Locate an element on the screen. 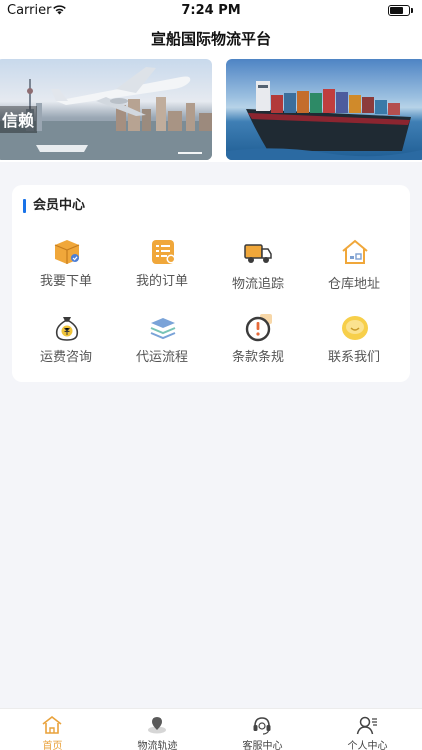 This screenshot has width=422, height=750. layers-icon is located at coordinates (163, 329).